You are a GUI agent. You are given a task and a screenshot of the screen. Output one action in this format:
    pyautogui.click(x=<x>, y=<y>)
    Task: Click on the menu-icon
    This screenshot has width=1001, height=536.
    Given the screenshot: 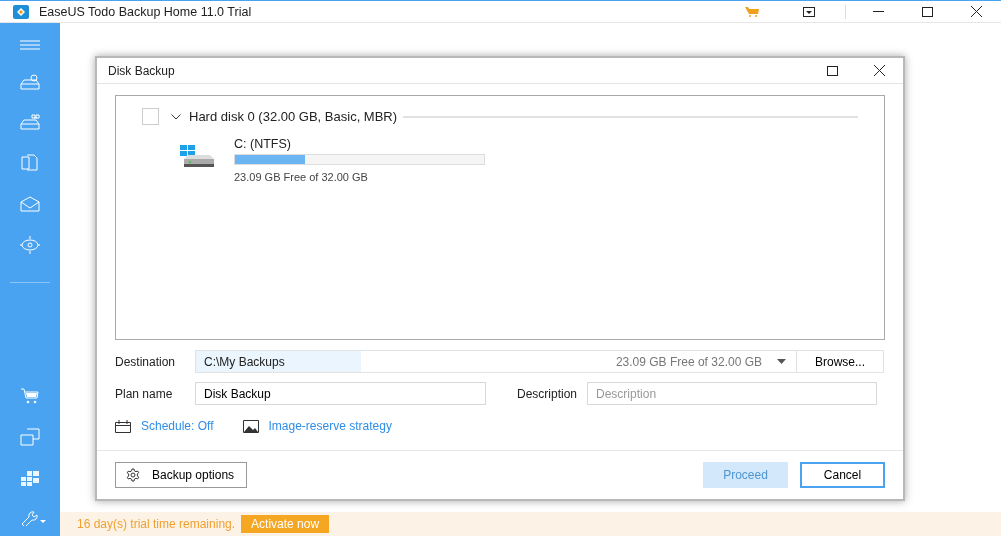 What is the action you would take?
    pyautogui.click(x=30, y=45)
    